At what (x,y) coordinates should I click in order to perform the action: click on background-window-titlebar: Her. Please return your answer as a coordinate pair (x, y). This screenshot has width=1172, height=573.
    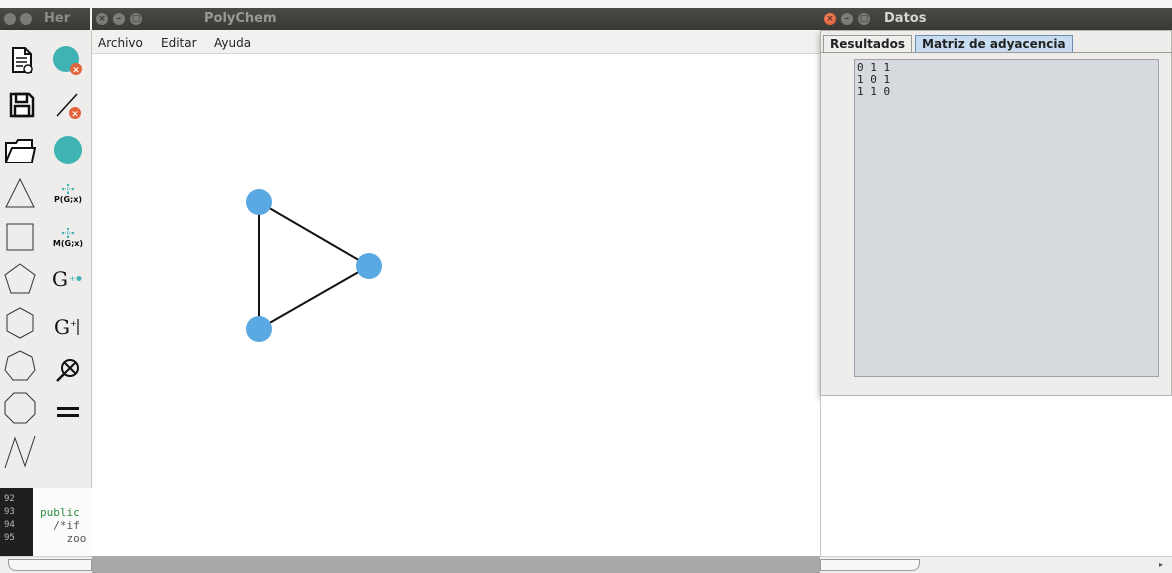
    Looking at the image, I should click on (45, 19).